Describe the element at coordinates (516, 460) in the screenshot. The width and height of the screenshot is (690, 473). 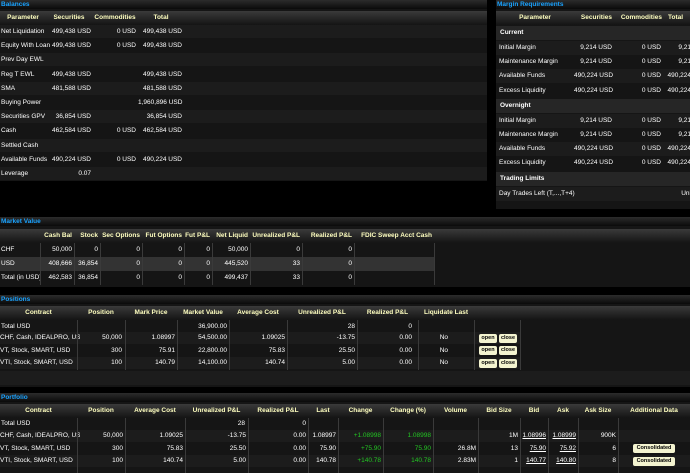
I see `bid-size-cell: 1` at that location.